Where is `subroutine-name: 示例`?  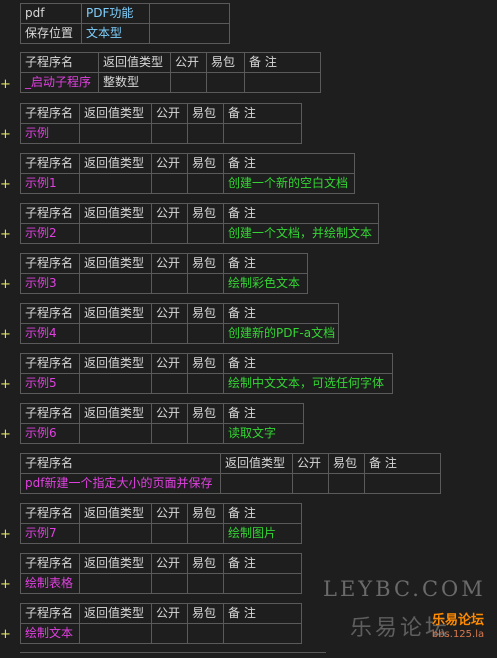
subroutine-name: 示例 is located at coordinates (50, 133).